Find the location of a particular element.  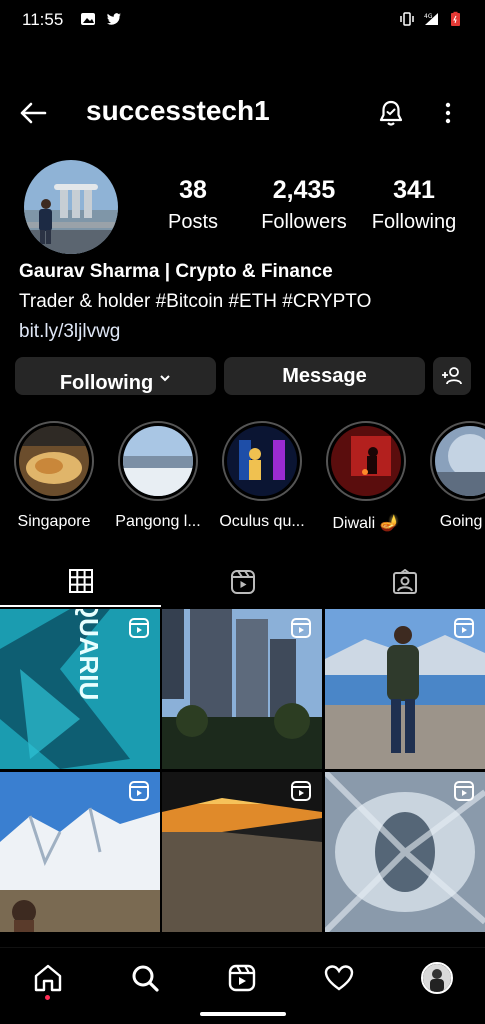

bio-text: Trader & holder #Bitcoin #ETH #CRYPTO is located at coordinates (195, 301).